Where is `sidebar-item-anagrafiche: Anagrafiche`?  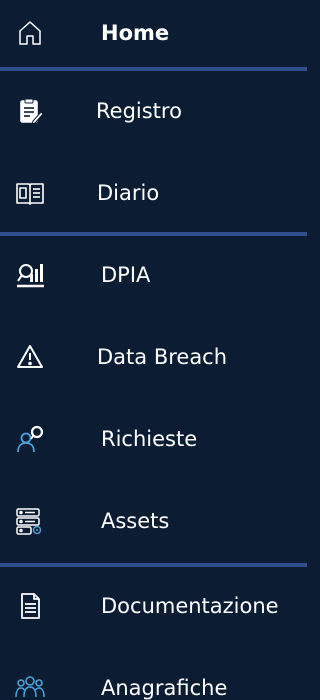 sidebar-item-anagrafiche: Anagrafiche is located at coordinates (153, 681).